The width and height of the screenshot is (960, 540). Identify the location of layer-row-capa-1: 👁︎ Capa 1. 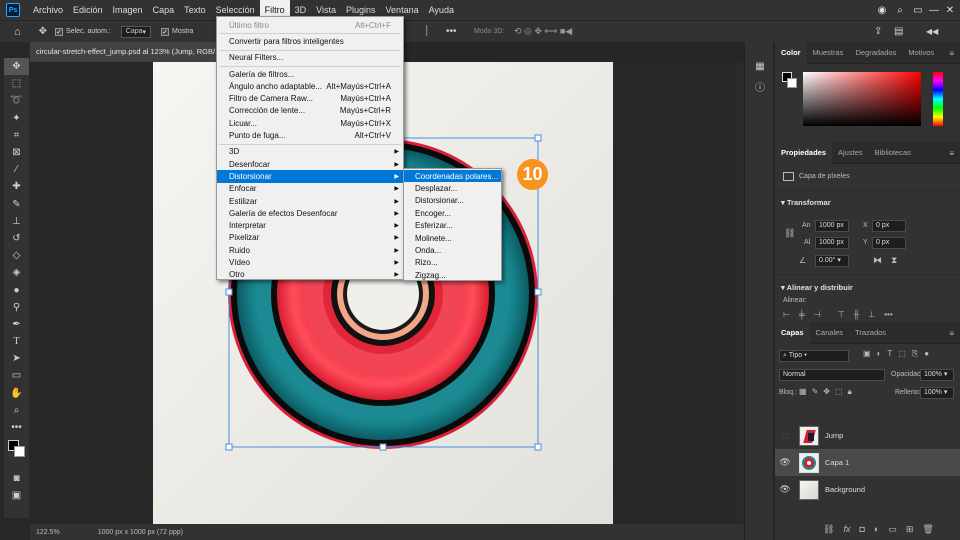
(867, 462).